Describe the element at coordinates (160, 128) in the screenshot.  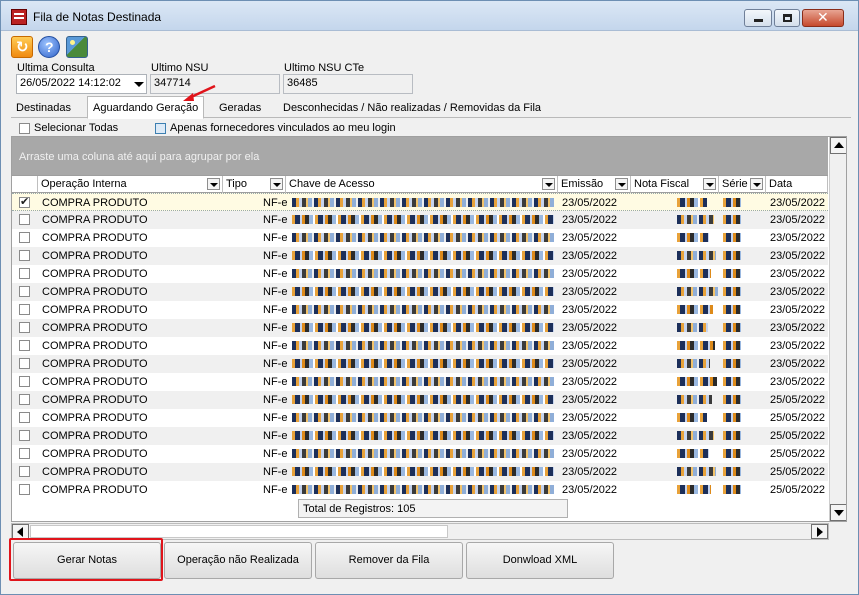
I see `linked-suppliers-checkbox` at that location.